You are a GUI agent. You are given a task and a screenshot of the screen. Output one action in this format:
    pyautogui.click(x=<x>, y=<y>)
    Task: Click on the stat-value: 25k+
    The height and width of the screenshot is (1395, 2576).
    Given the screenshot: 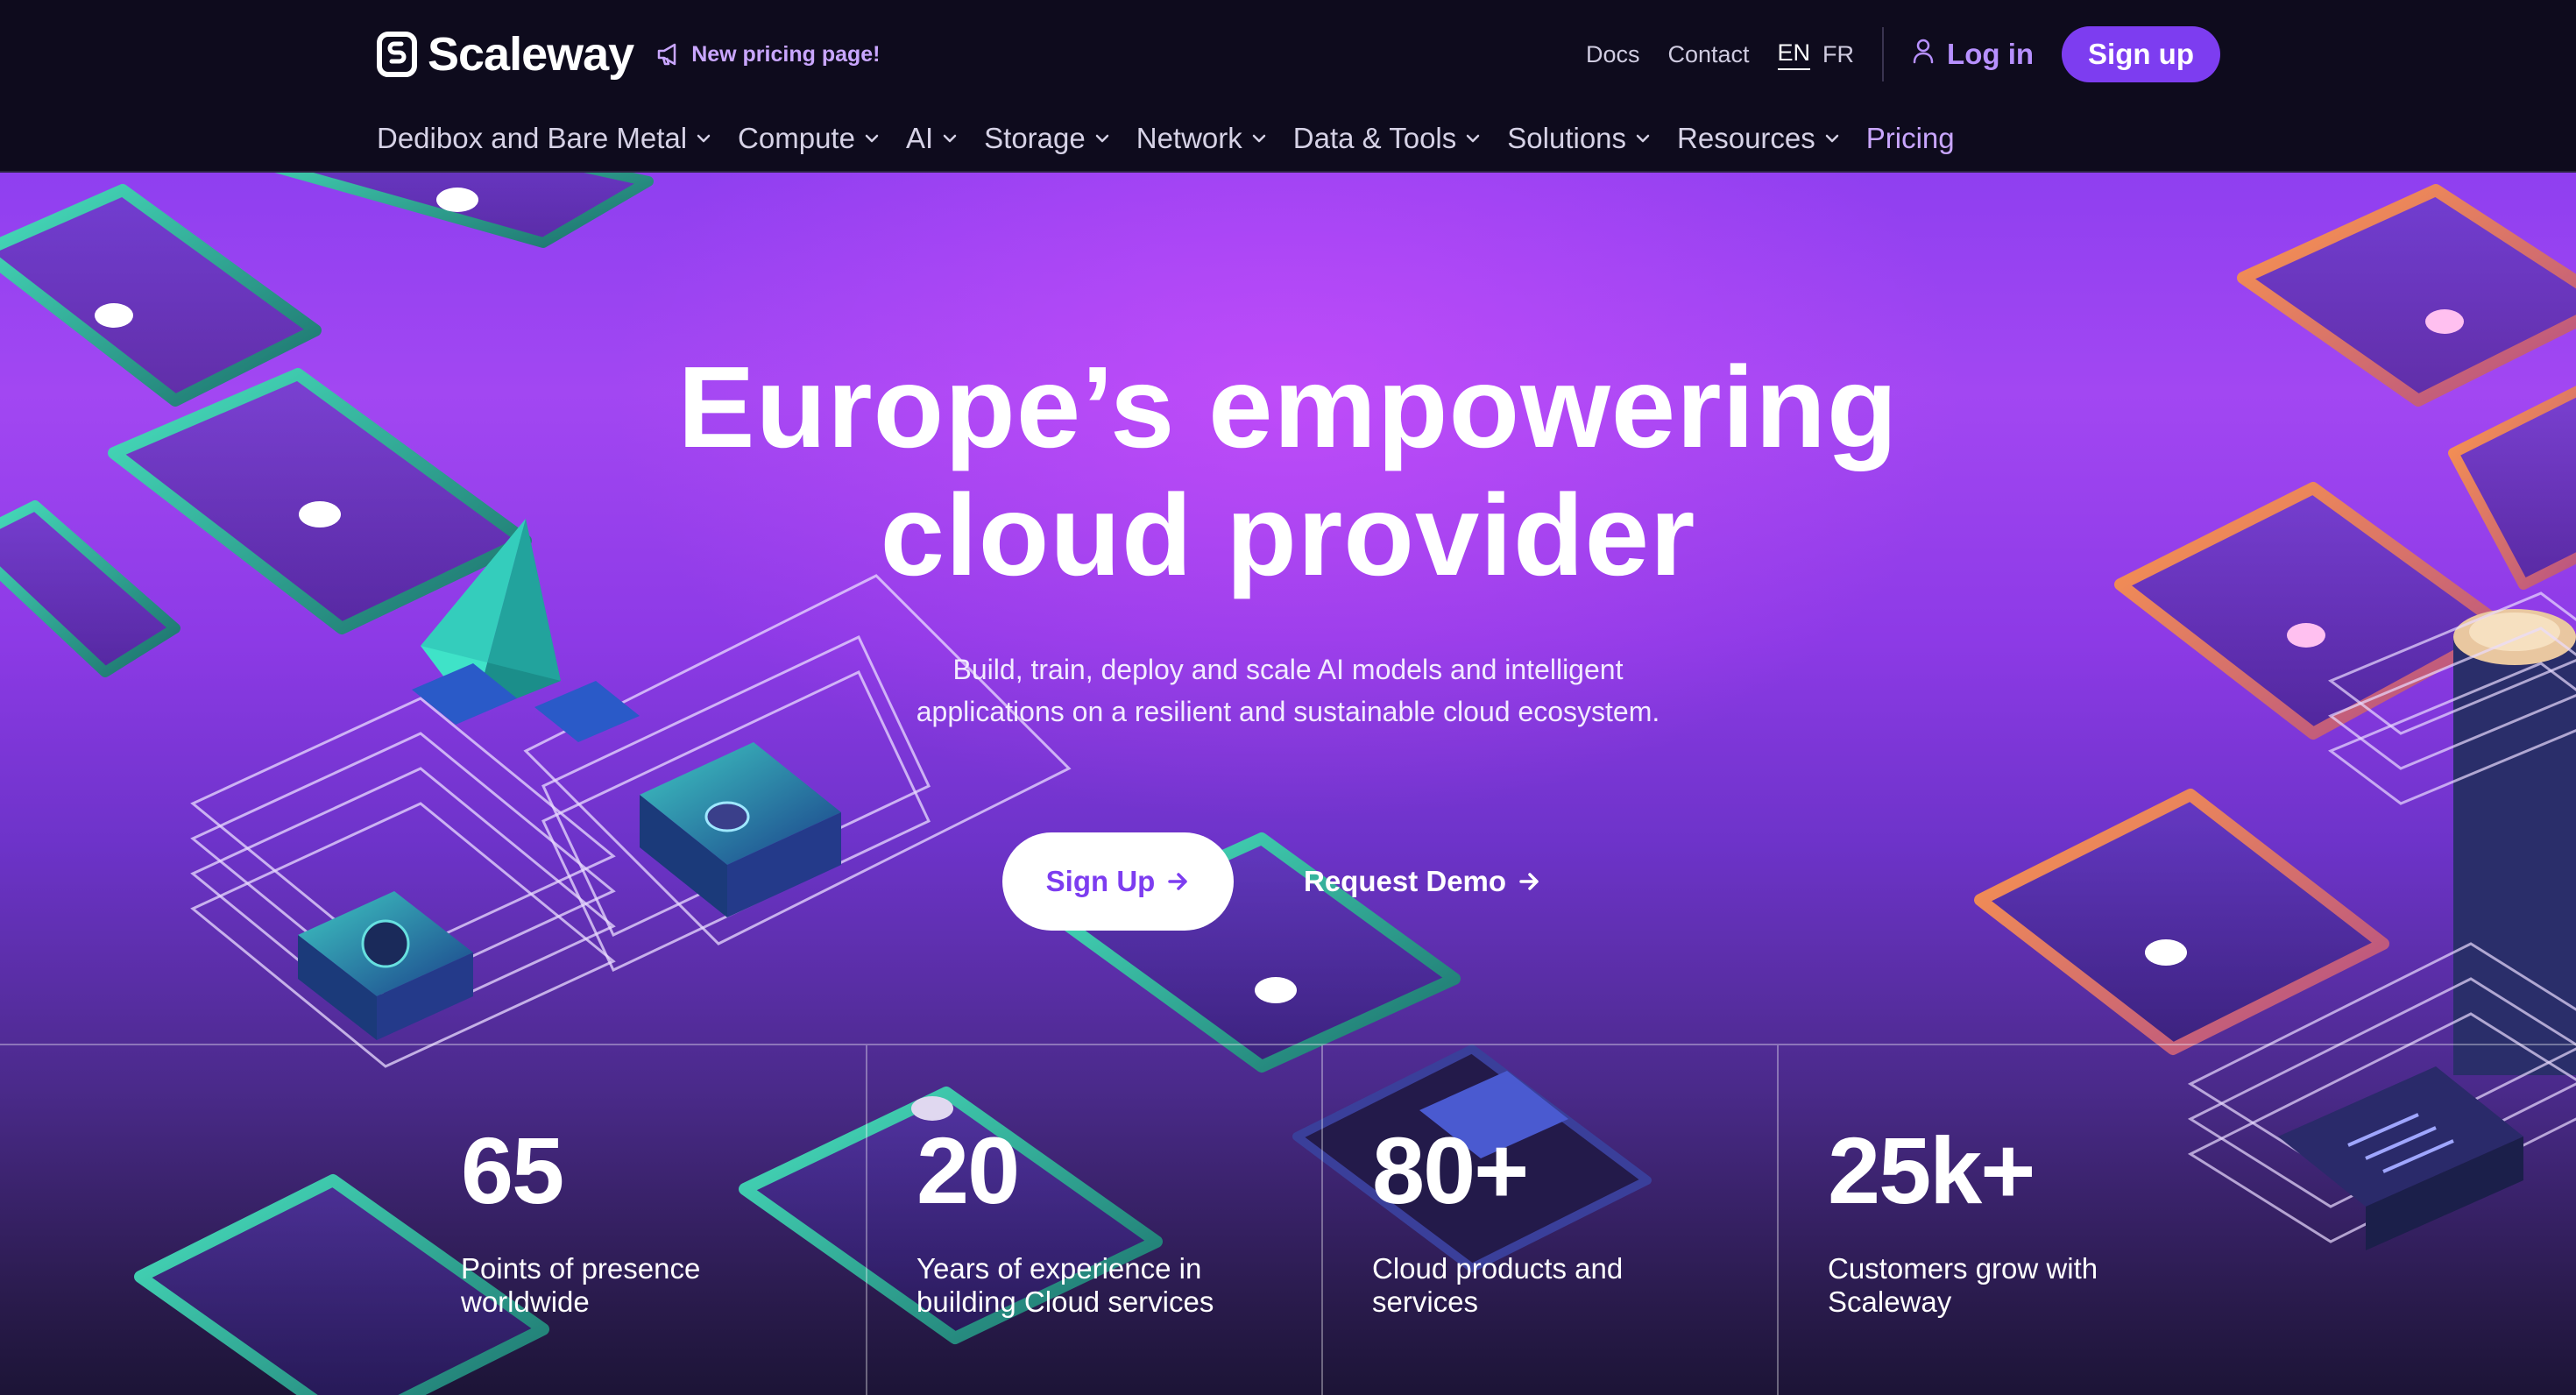 What is the action you would take?
    pyautogui.click(x=1931, y=1170)
    